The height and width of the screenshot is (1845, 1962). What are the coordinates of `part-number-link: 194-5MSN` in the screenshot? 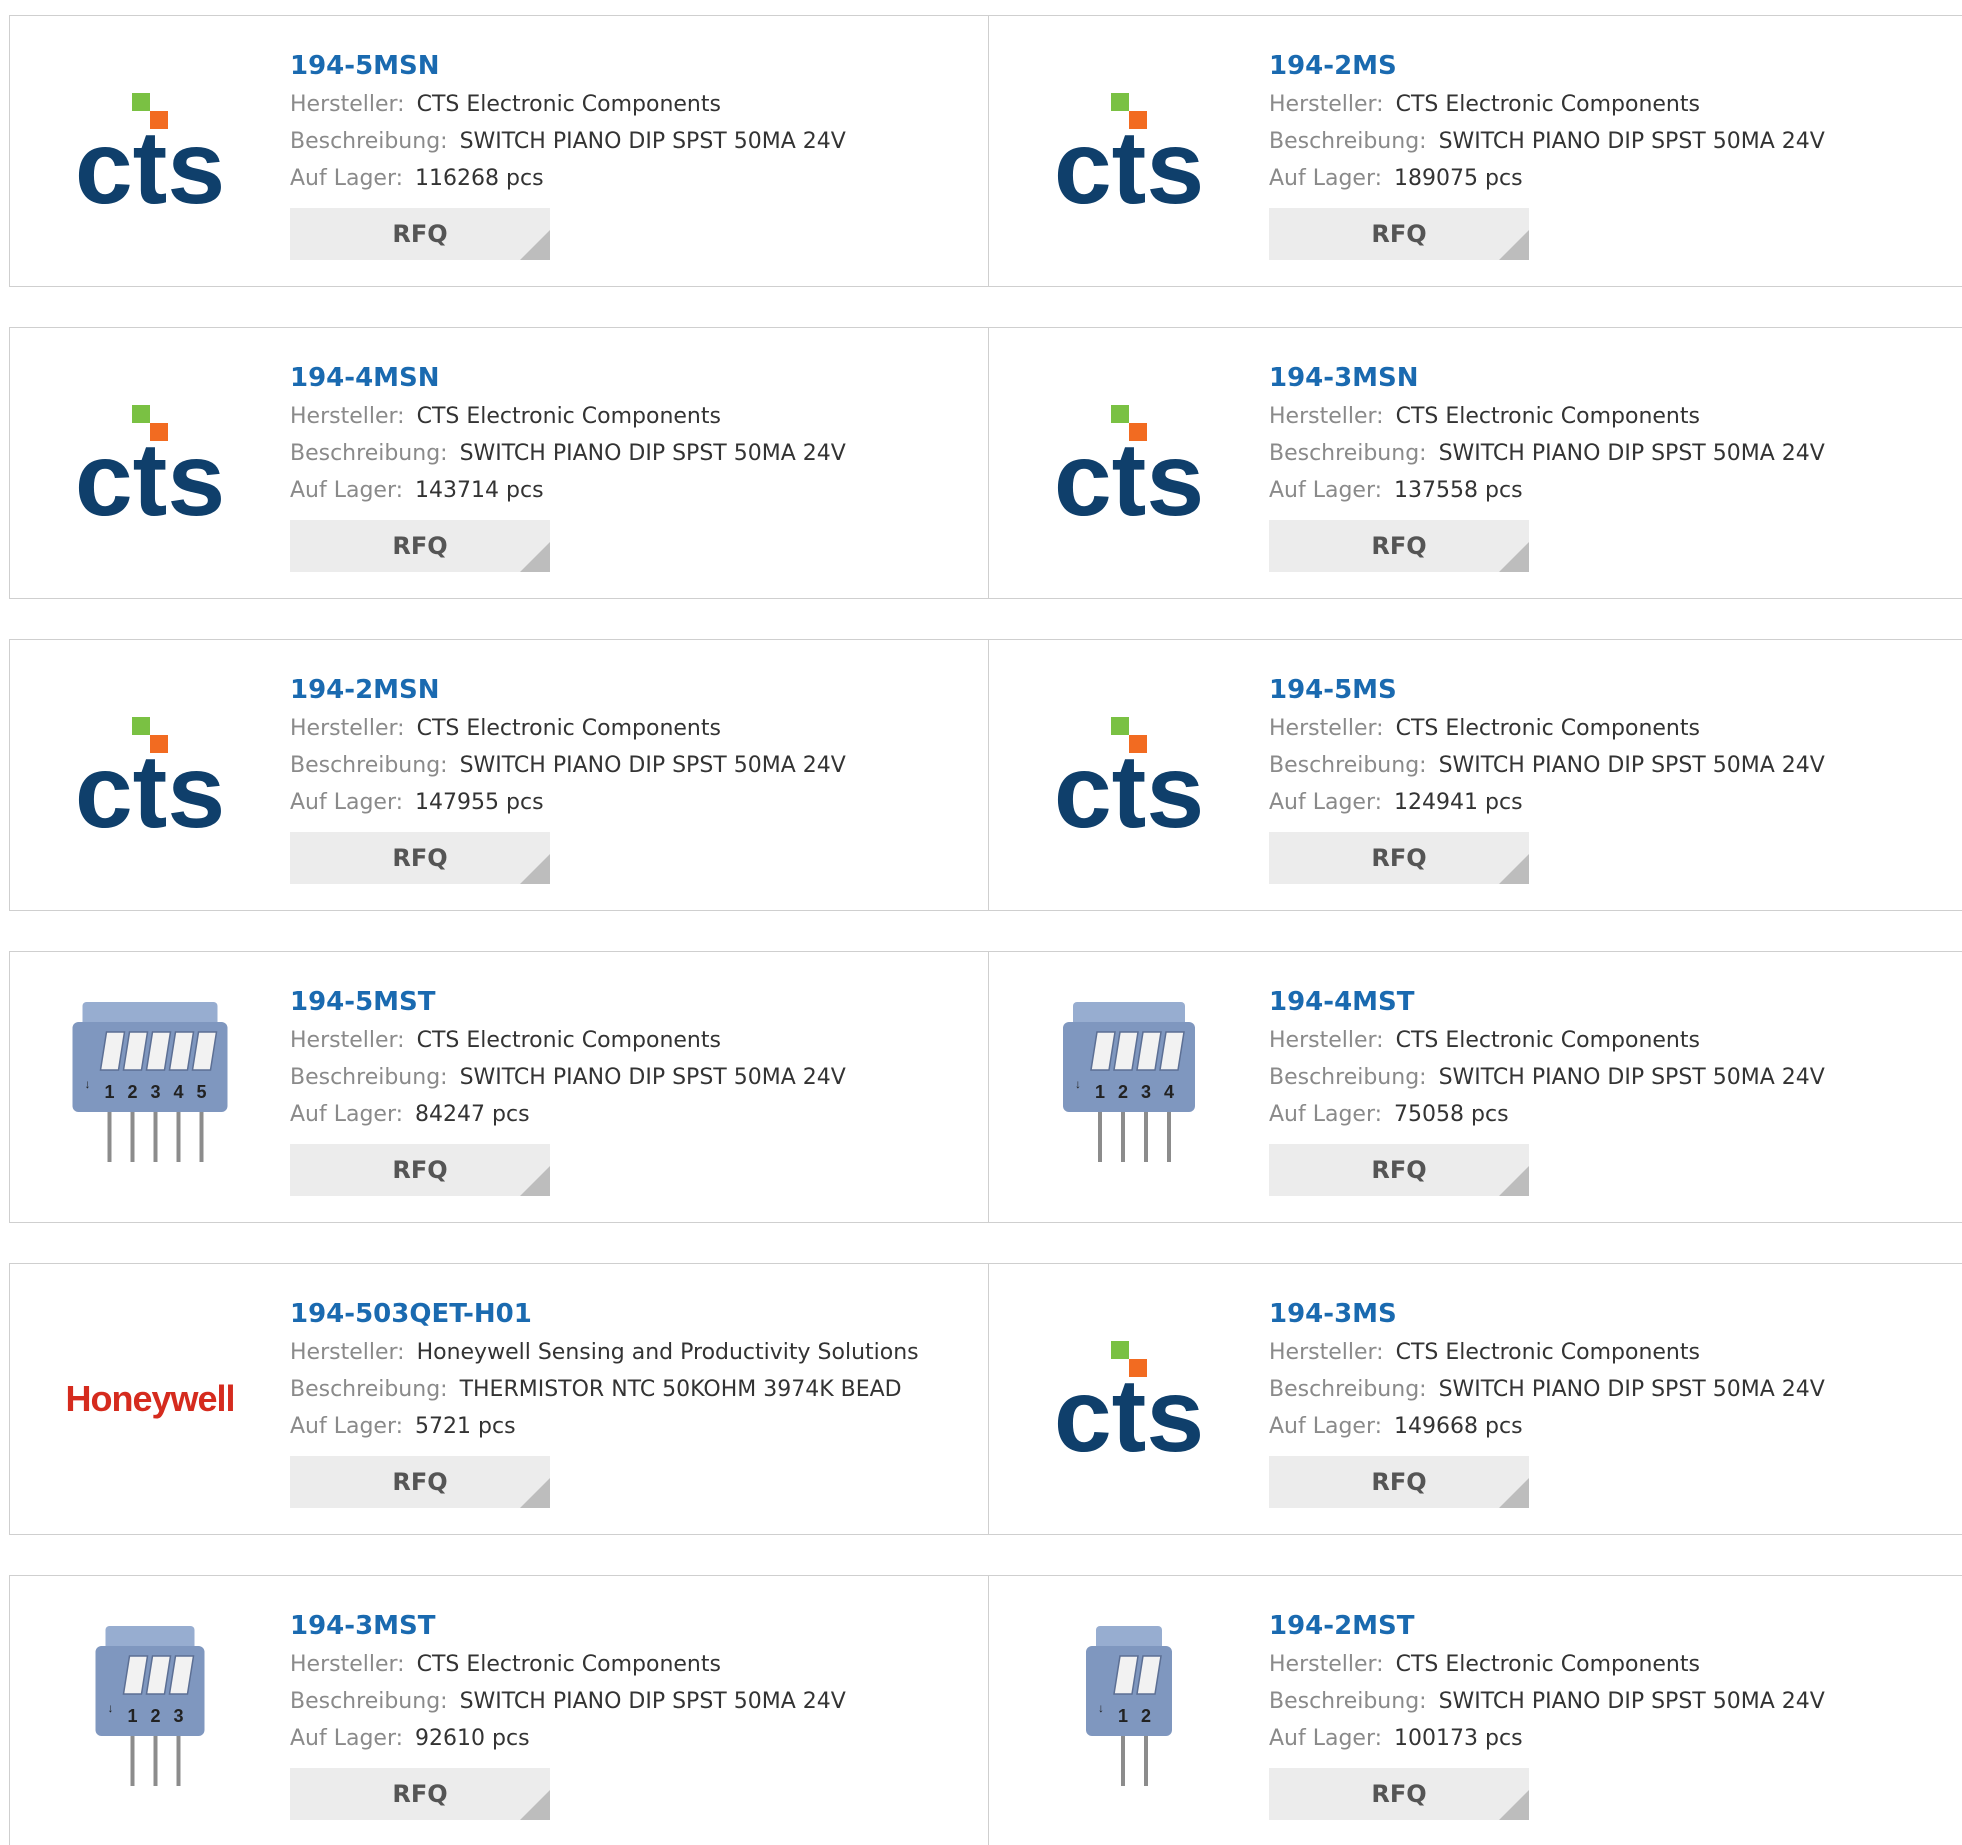 It's located at (630, 66).